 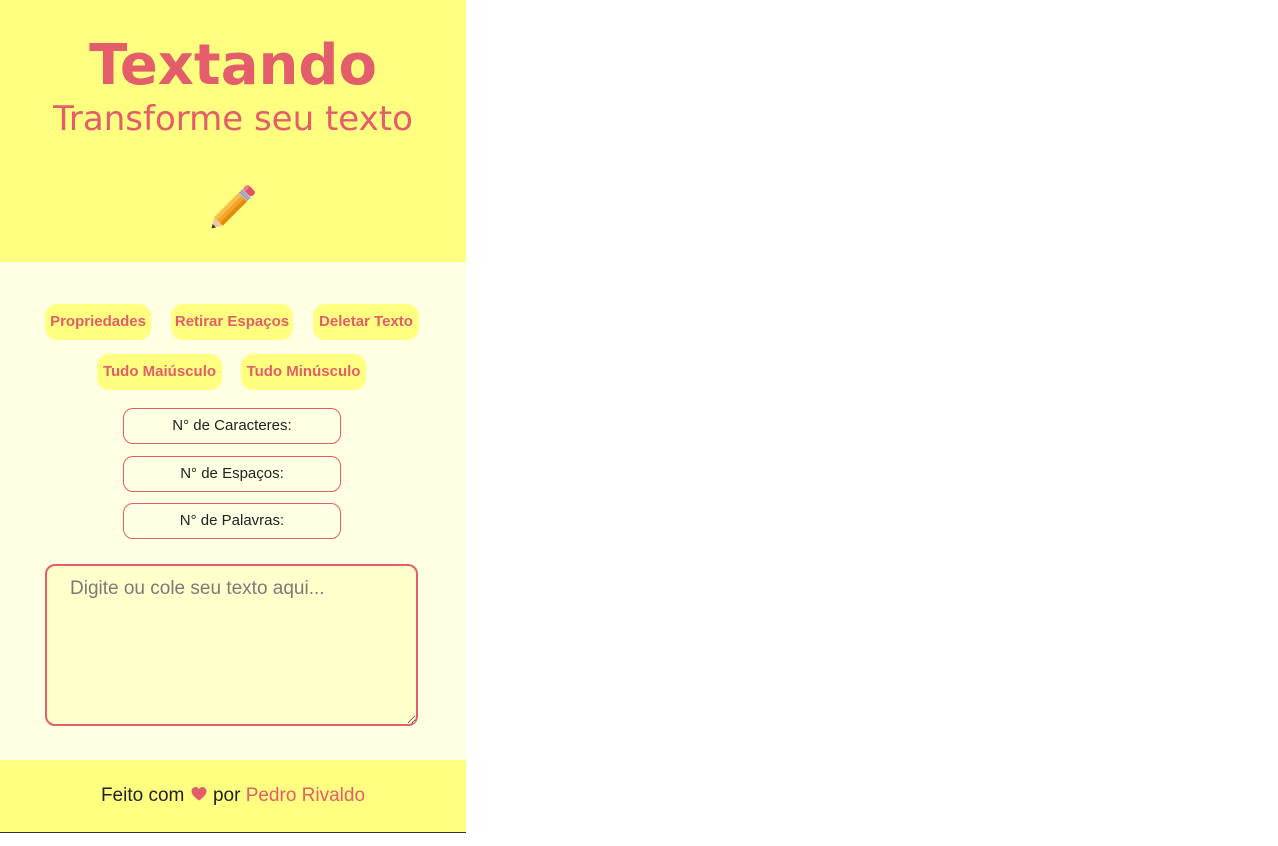 What do you see at coordinates (232, 322) in the screenshot?
I see `remove-spaces-button: Retirar Espaços` at bounding box center [232, 322].